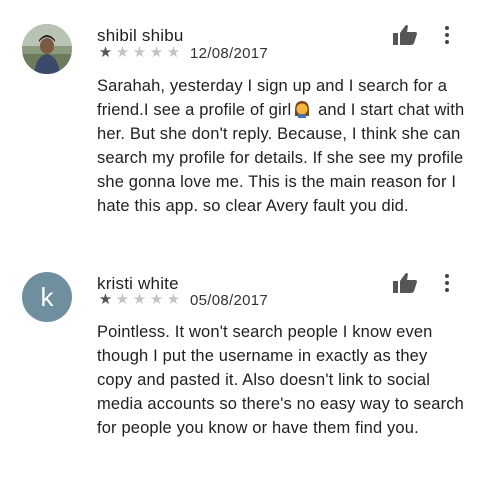 The height and width of the screenshot is (480, 480). Describe the element at coordinates (140, 35) in the screenshot. I see `reviewer-name: shibil shibu` at that location.